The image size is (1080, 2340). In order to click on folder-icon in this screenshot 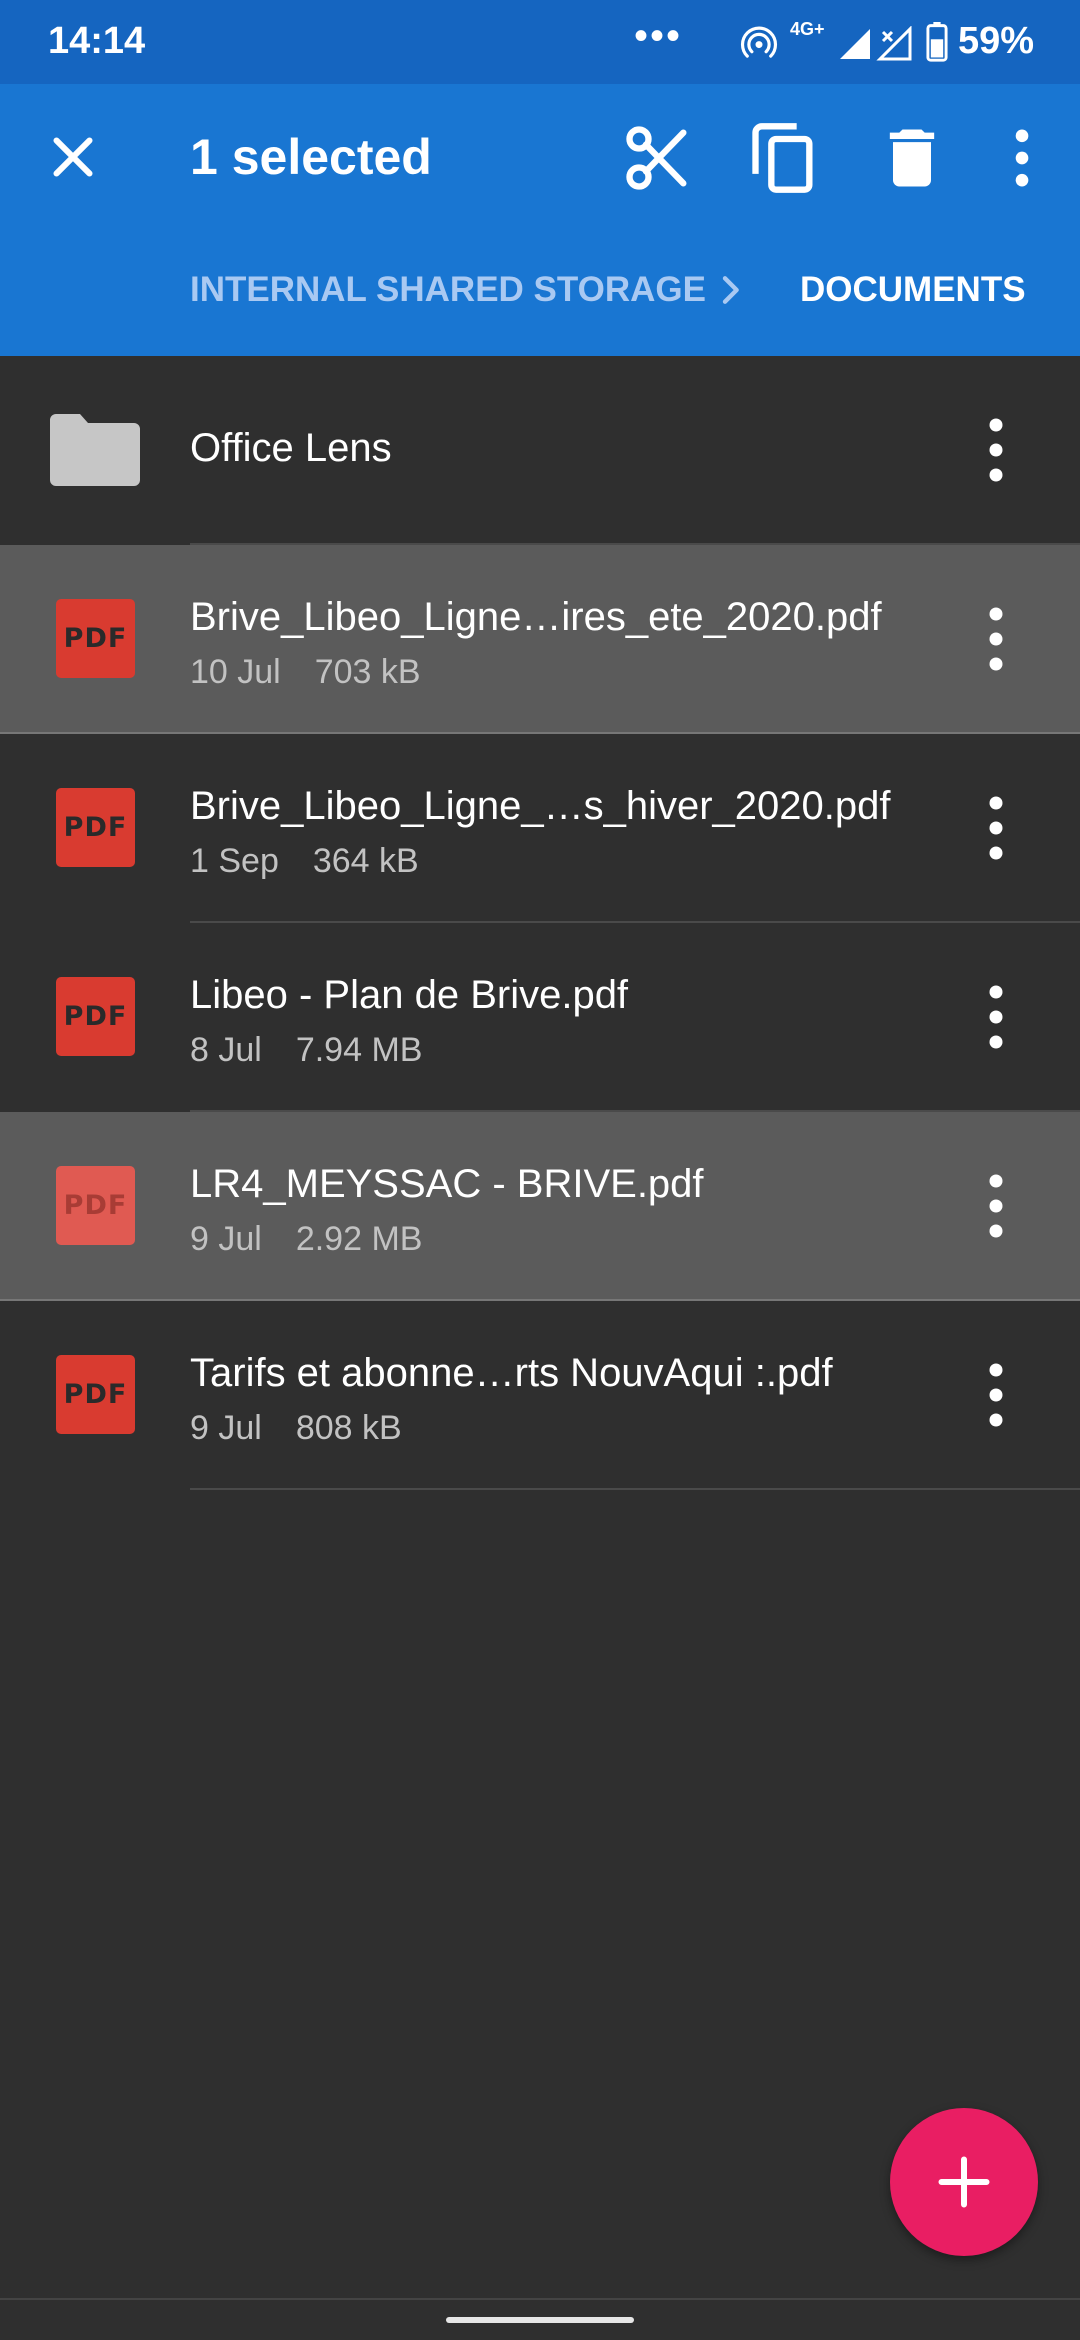, I will do `click(95, 450)`.